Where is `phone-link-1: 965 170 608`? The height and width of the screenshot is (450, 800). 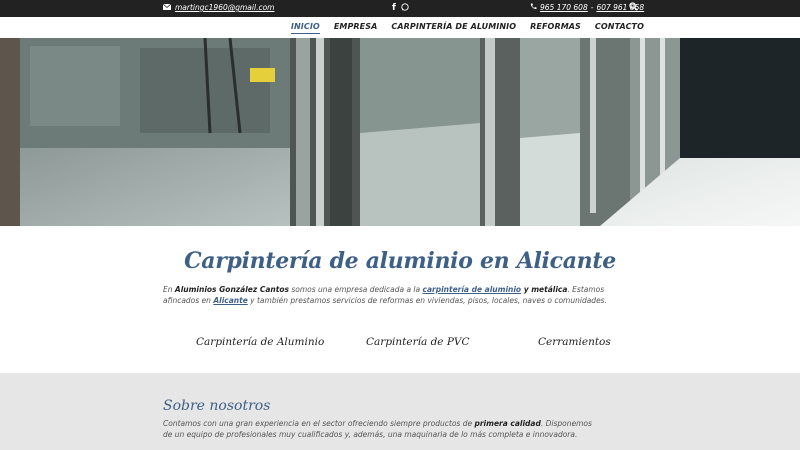 phone-link-1: 965 170 608 is located at coordinates (564, 7).